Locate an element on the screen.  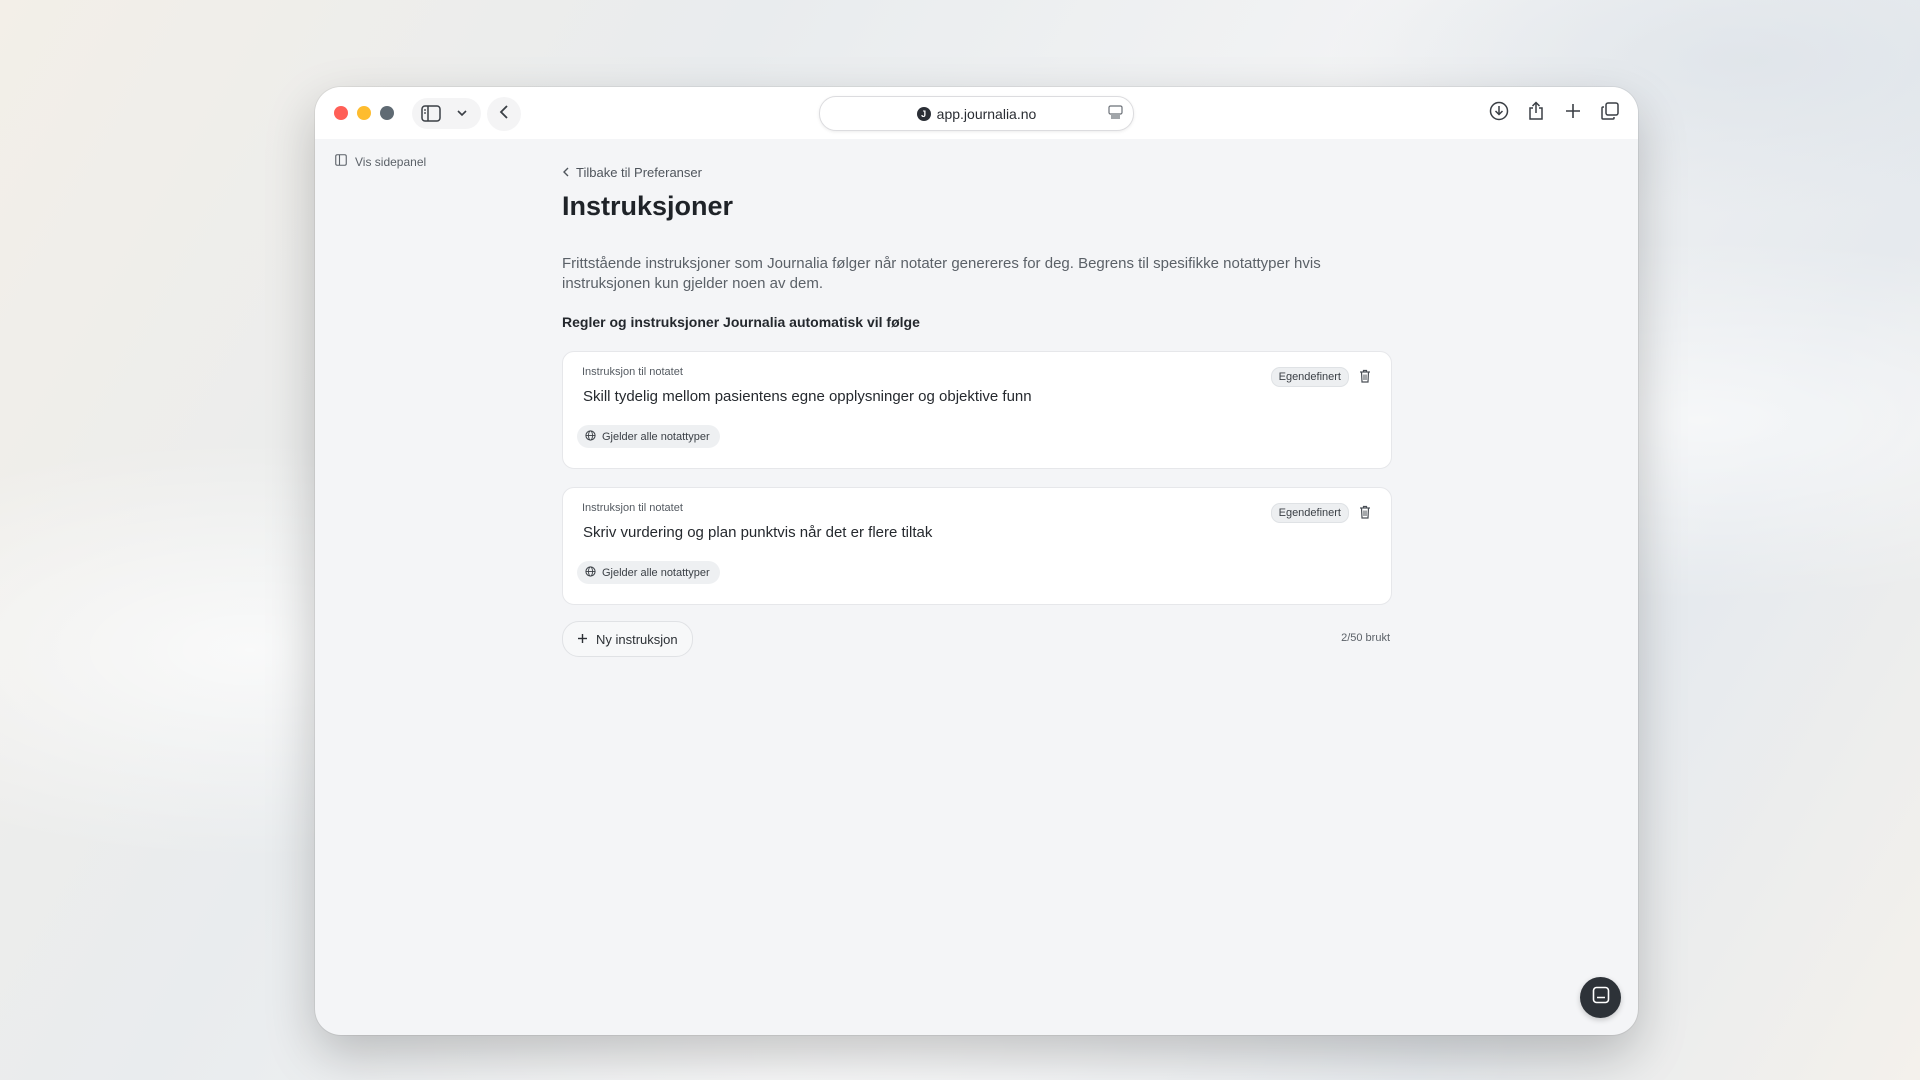
chevron-left-icon is located at coordinates (566, 172).